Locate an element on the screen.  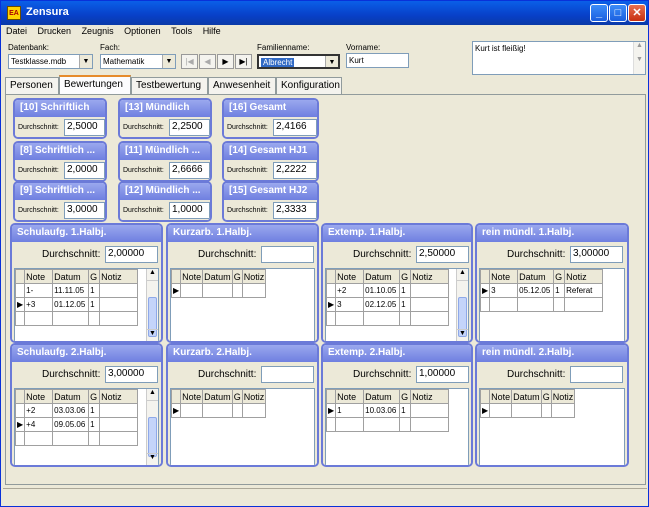
table-row: +2 03.03.06 1 is located at coordinates (76, 410).